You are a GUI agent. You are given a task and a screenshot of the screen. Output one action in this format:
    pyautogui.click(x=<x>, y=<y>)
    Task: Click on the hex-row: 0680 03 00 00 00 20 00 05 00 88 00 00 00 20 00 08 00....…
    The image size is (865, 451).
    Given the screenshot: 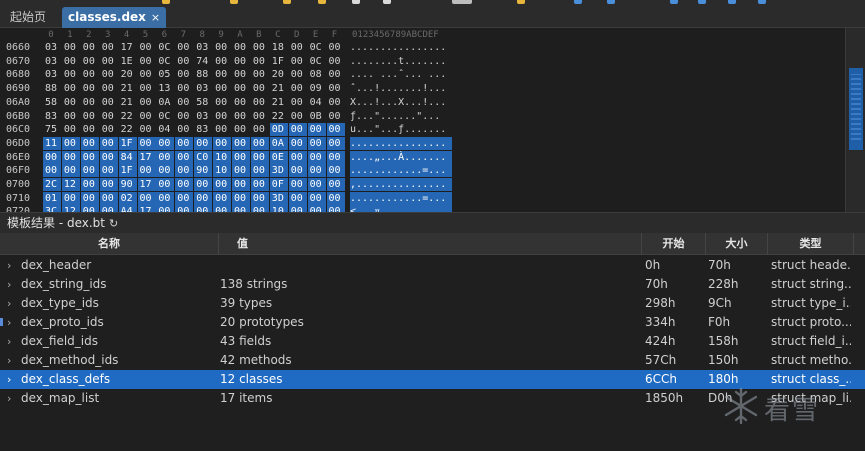 What is the action you would take?
    pyautogui.click(x=226, y=74)
    